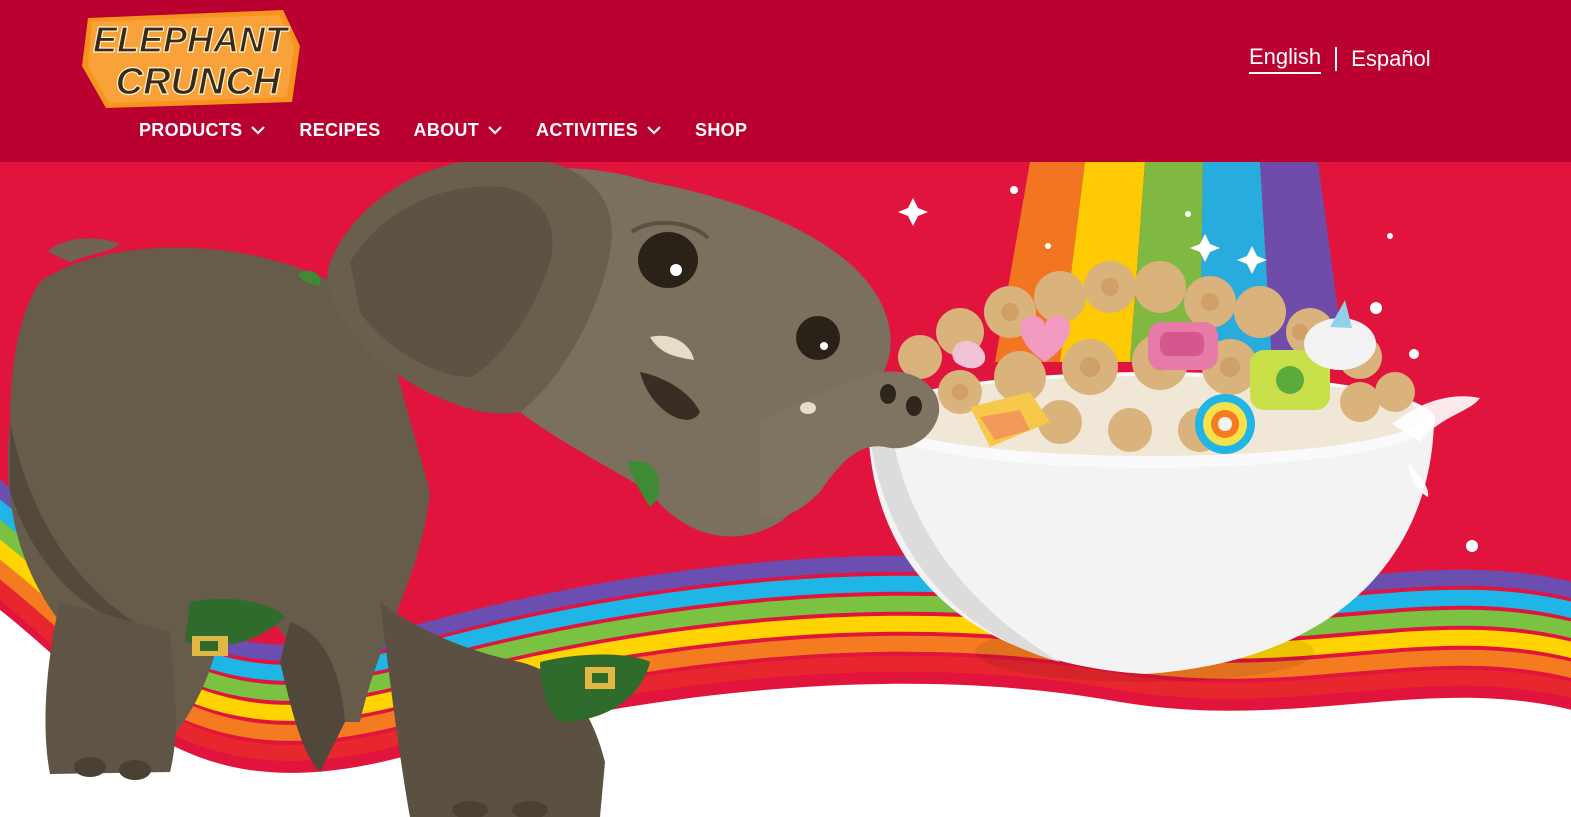 The image size is (1571, 817). I want to click on logo-graphic: ELEPHANT CRUNCH, so click(191, 59).